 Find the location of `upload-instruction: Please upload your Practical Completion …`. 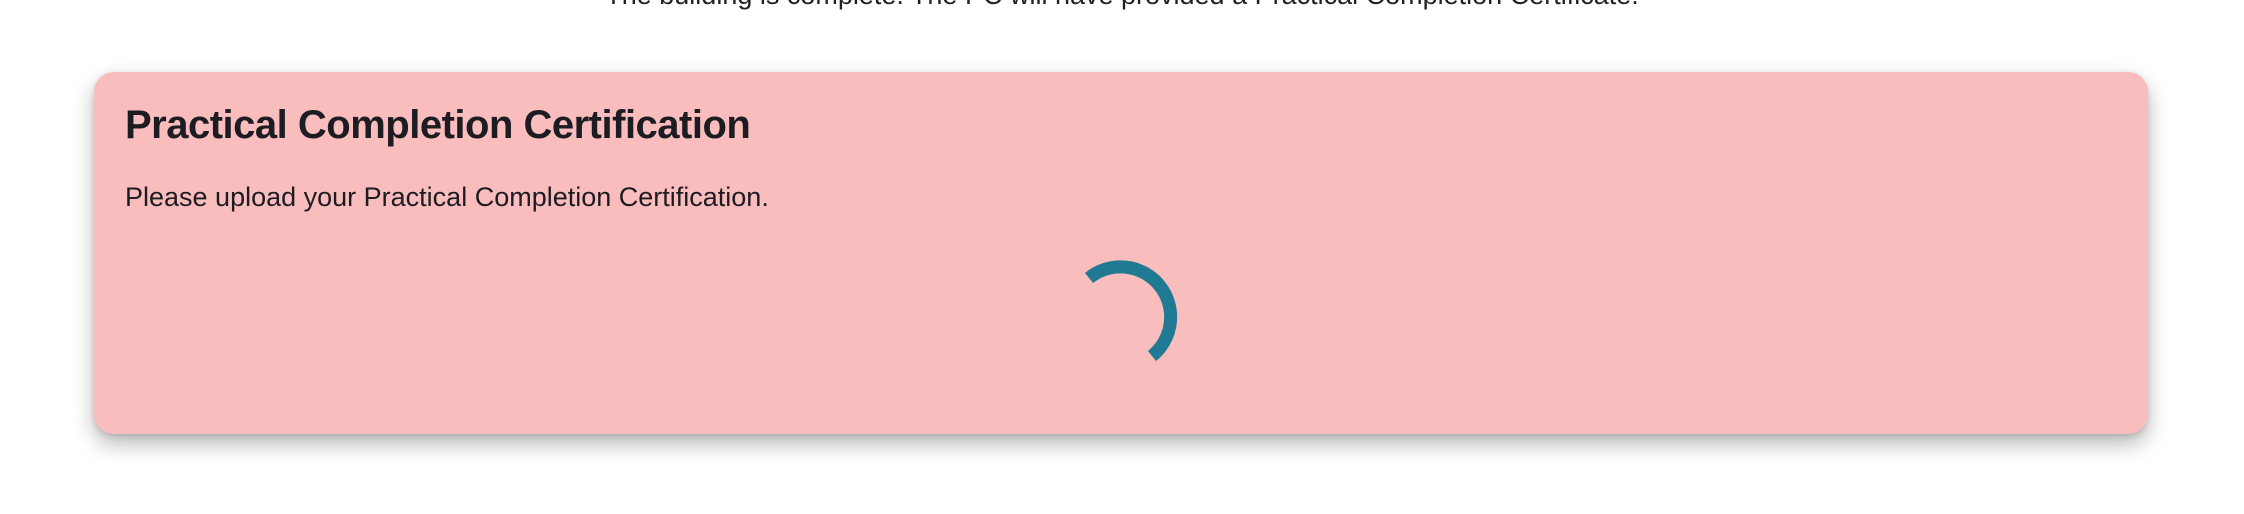

upload-instruction: Please upload your Practical Completion … is located at coordinates (447, 197).